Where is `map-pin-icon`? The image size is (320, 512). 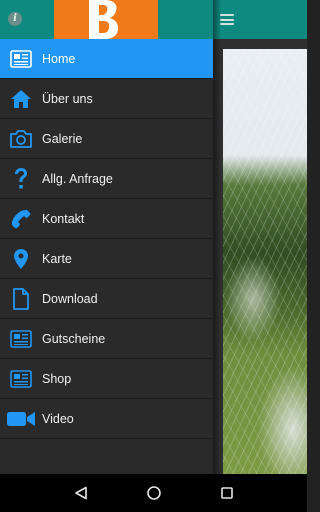 map-pin-icon is located at coordinates (21, 259).